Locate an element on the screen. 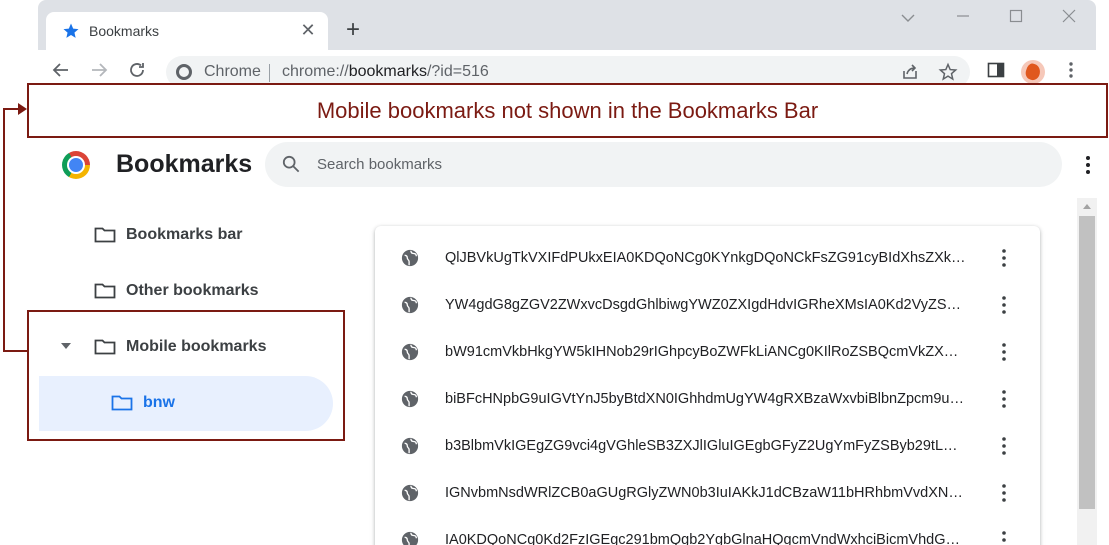 This screenshot has width=1109, height=545. star-icon is located at coordinates (71, 30).